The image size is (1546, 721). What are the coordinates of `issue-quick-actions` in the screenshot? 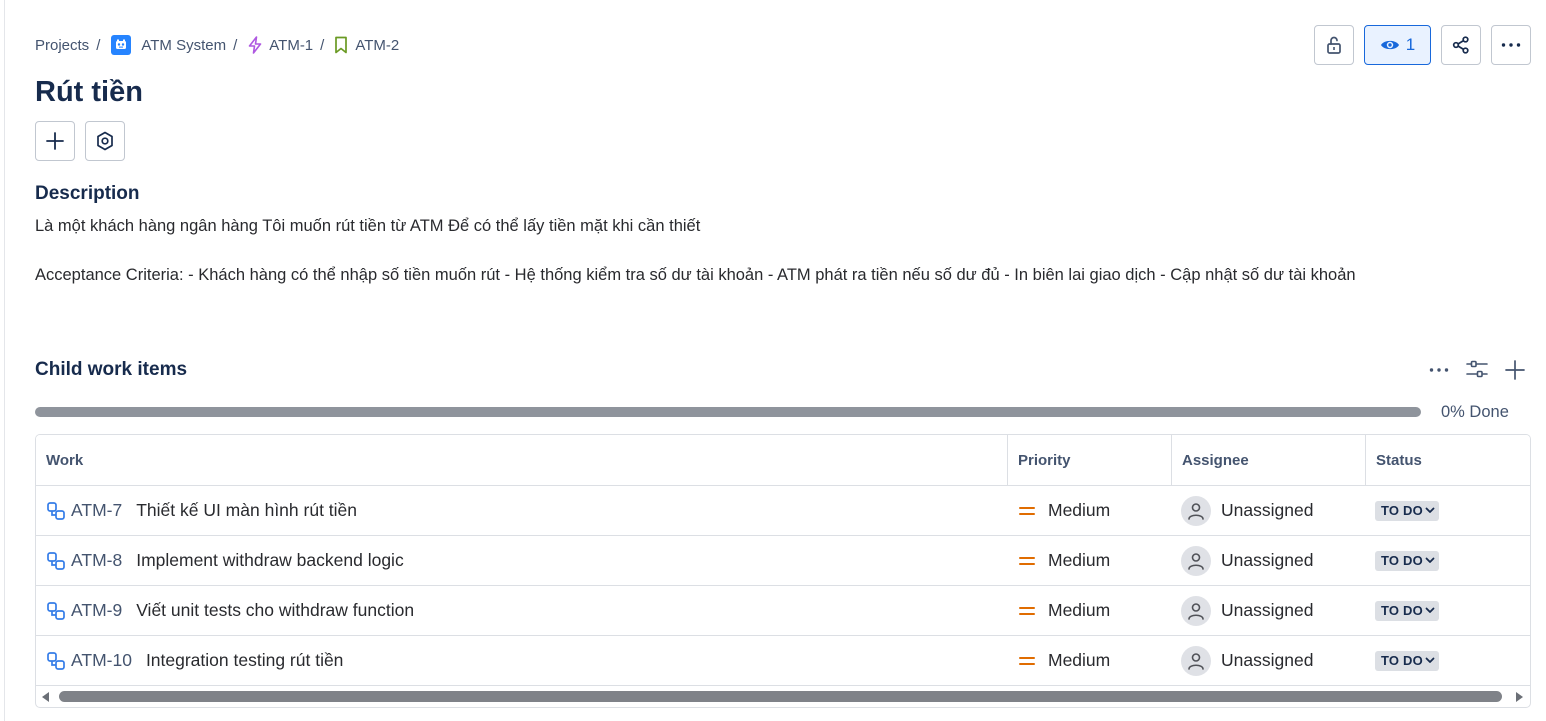 It's located at (80, 141).